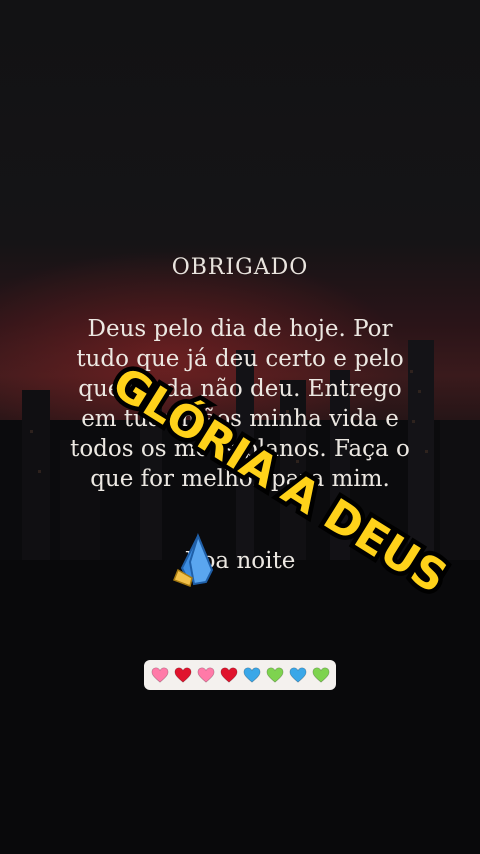 The width and height of the screenshot is (480, 854). I want to click on page-title: OBRIGADO, so click(240, 267).